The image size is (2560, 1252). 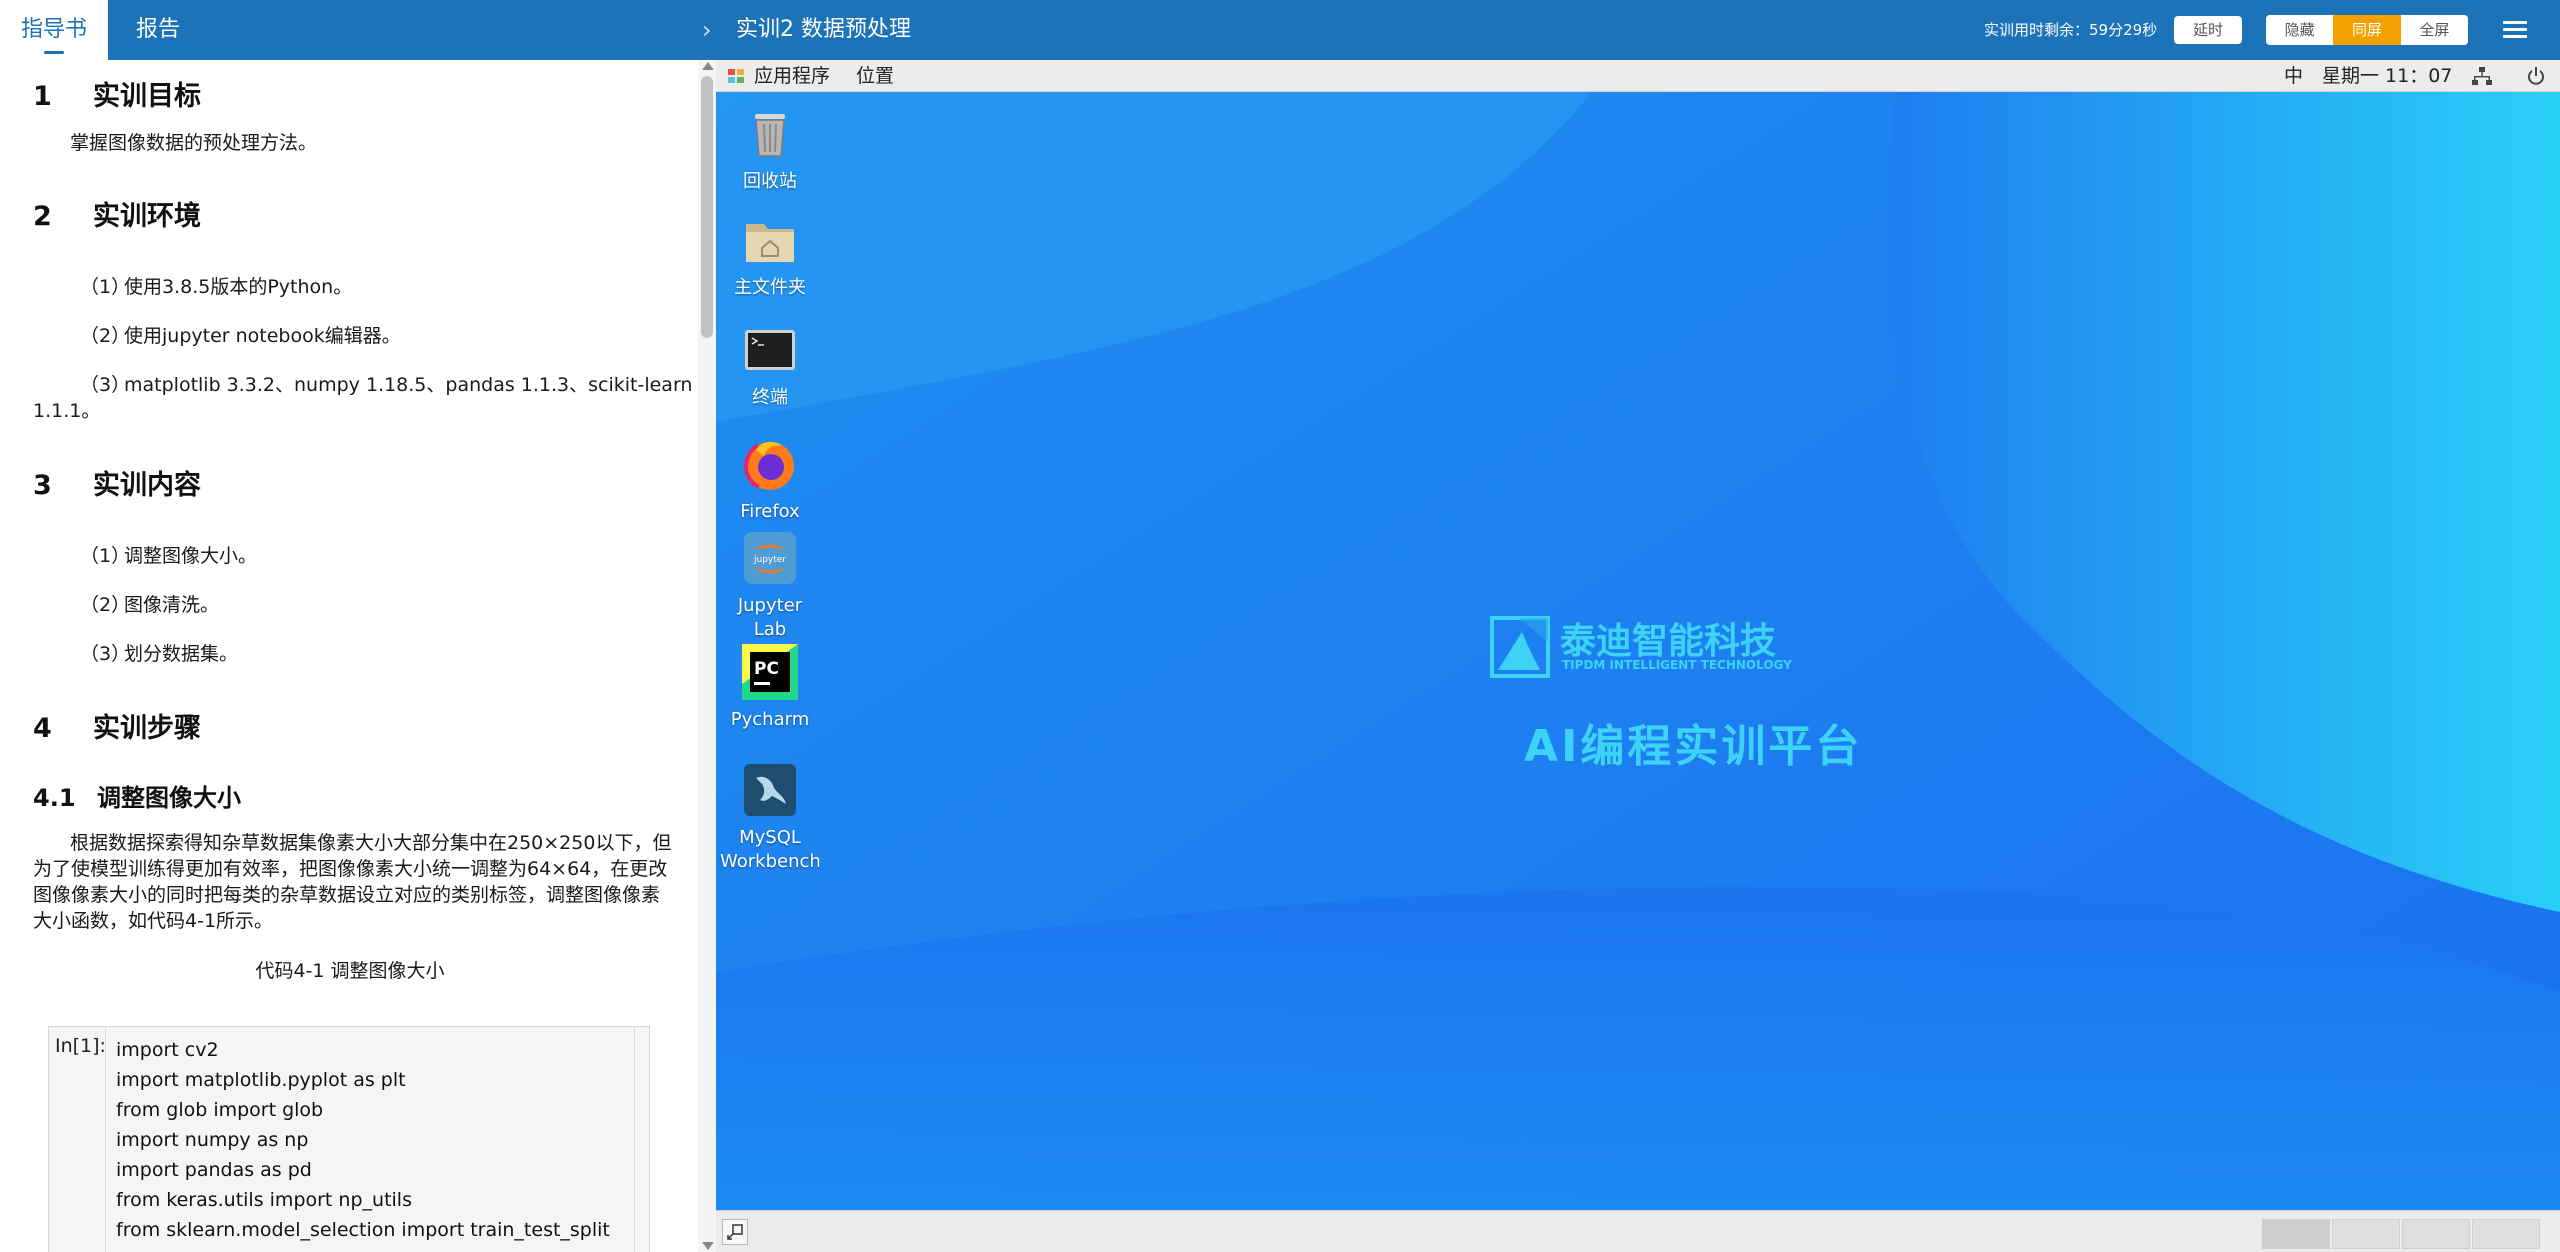 What do you see at coordinates (1638, 76) in the screenshot?
I see `desktop-top-panel: 应用程序 位置 中 星期一 11：07` at bounding box center [1638, 76].